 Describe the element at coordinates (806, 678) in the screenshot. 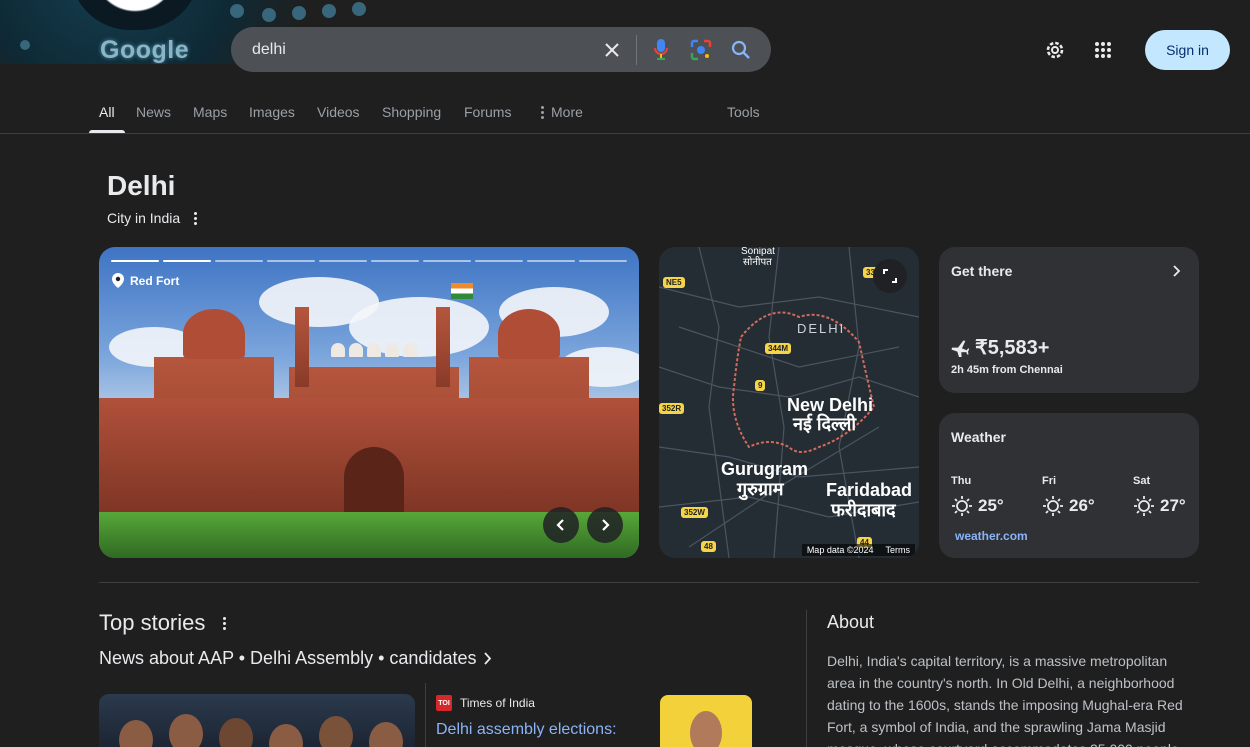

I see `column-divider` at that location.